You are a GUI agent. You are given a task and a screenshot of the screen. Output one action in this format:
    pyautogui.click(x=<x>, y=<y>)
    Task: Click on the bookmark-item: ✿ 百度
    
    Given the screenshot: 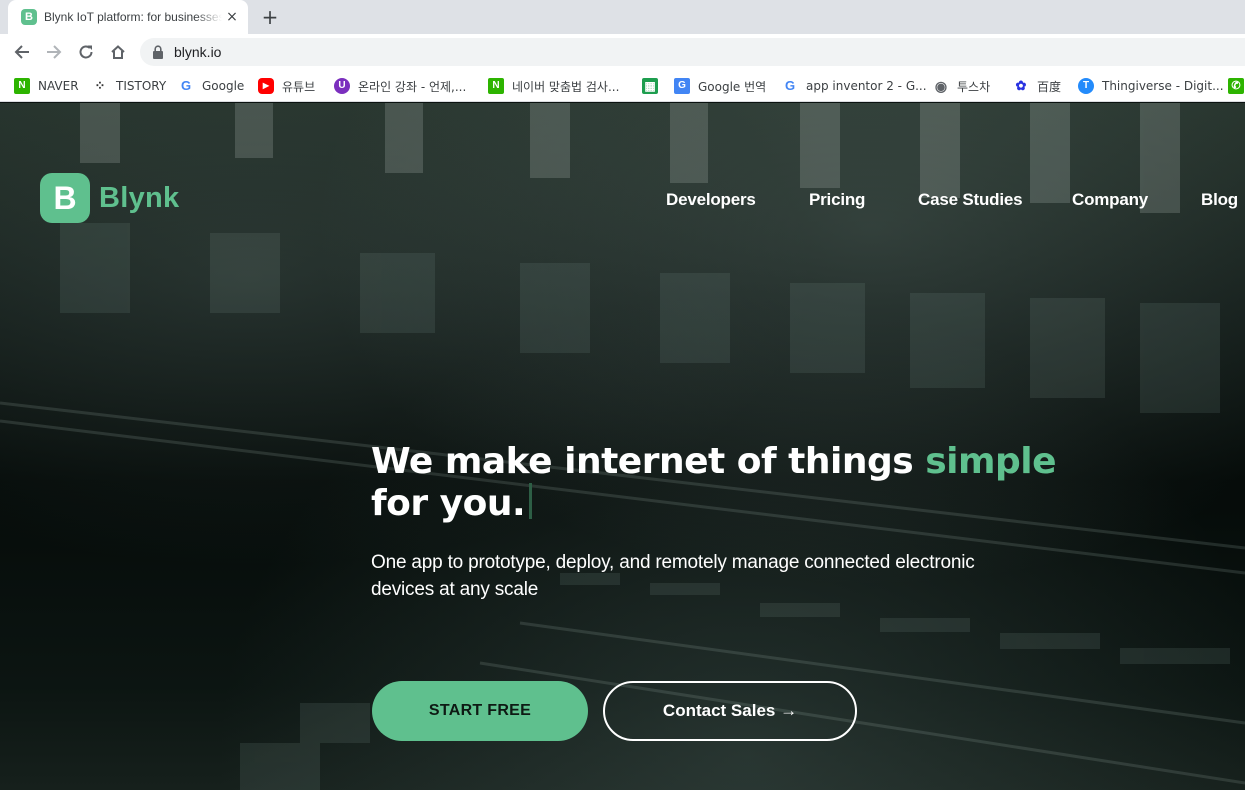 What is the action you would take?
    pyautogui.click(x=1037, y=86)
    